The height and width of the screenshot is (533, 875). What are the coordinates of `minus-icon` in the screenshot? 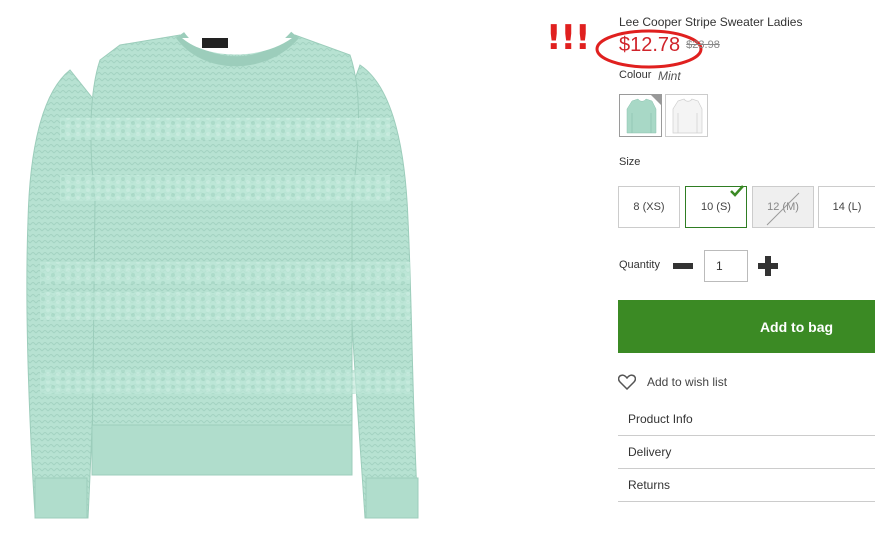 It's located at (683, 266).